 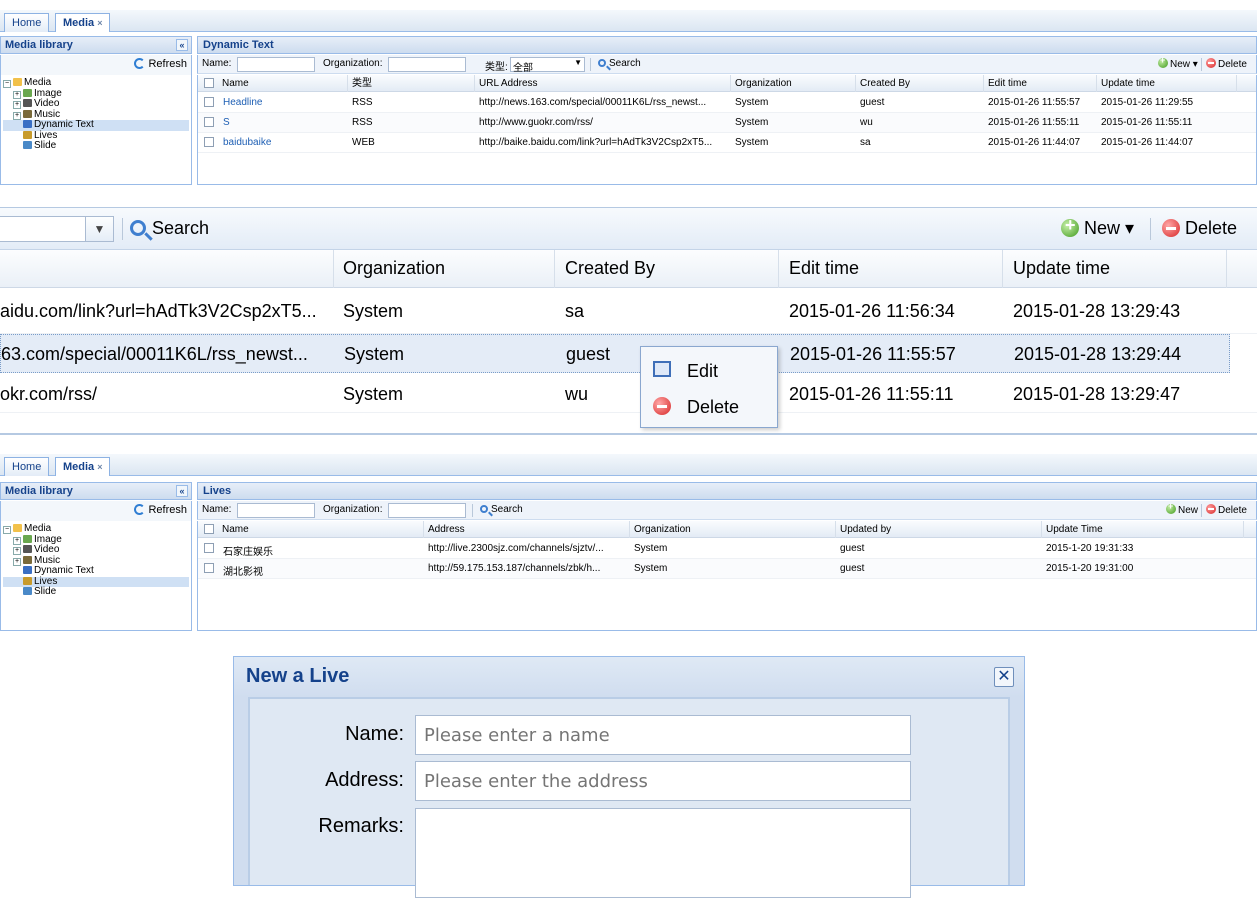 I want to click on column-header: 类型, so click(x=411, y=83).